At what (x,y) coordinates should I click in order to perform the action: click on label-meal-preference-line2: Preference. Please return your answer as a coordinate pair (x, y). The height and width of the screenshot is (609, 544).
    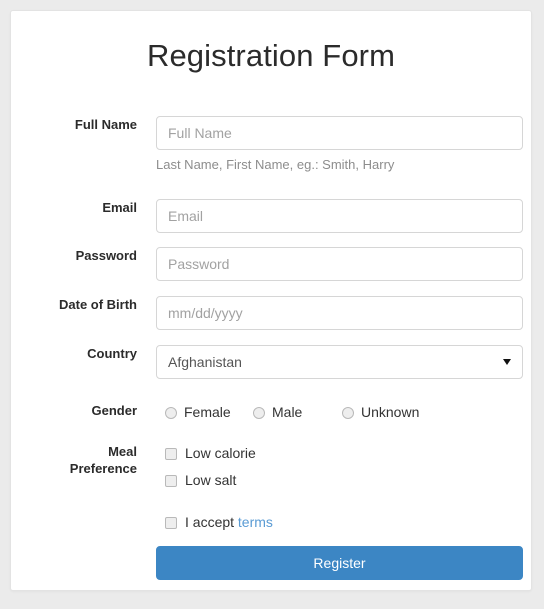
    Looking at the image, I should click on (103, 468).